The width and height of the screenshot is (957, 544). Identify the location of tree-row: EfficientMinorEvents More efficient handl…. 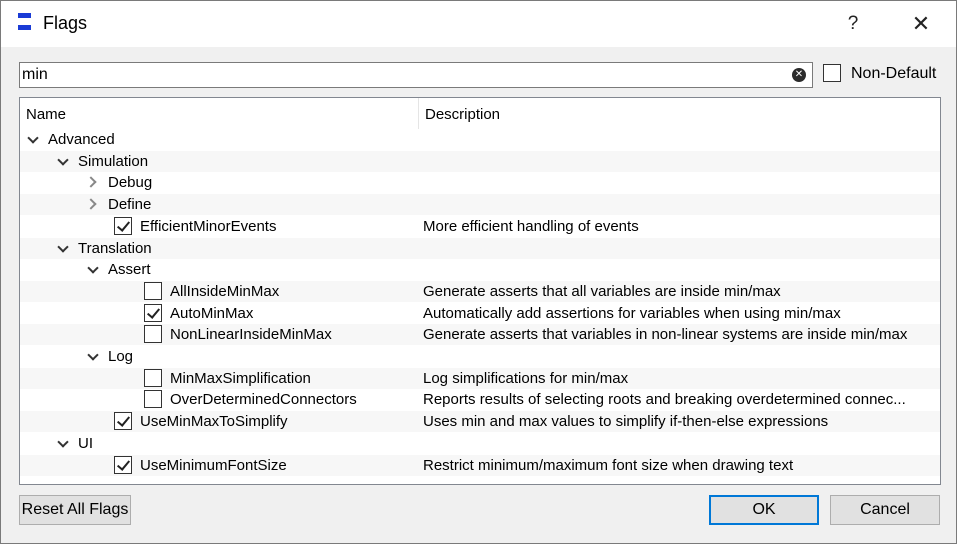
(480, 226).